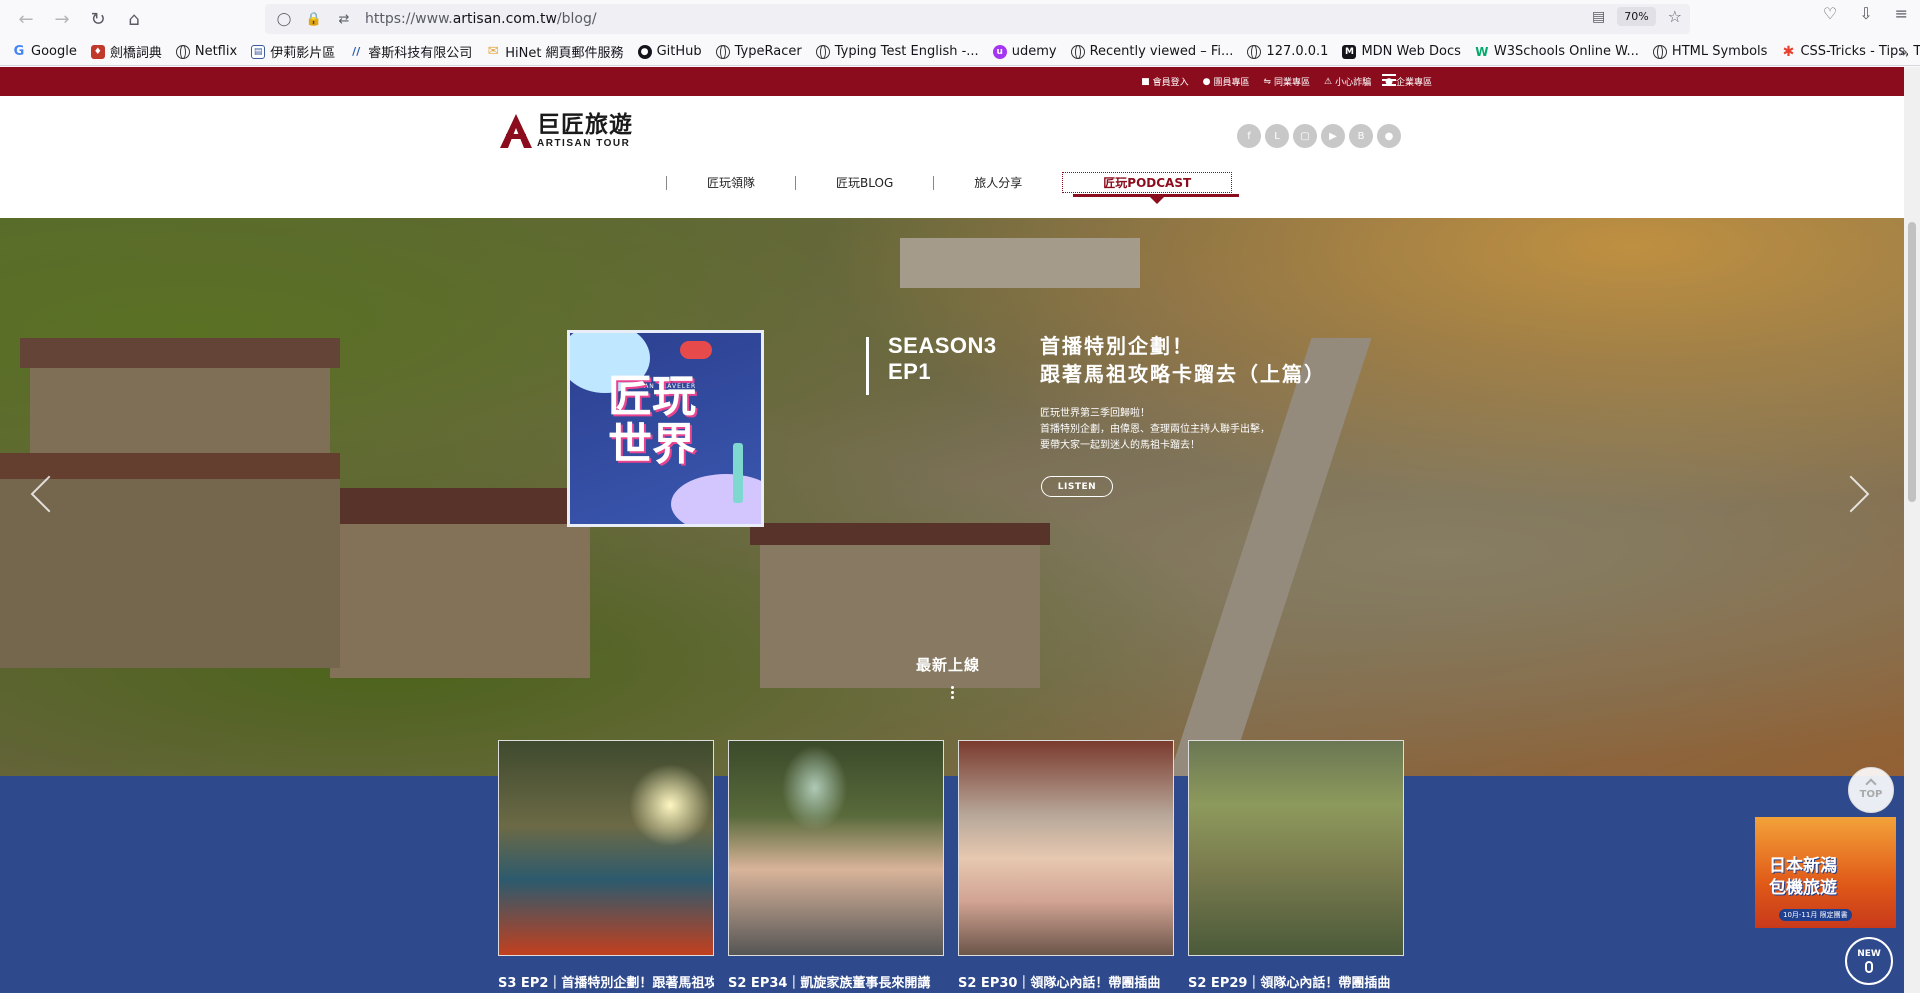 The image size is (1920, 993). I want to click on back-to-top-button: TOP, so click(1871, 790).